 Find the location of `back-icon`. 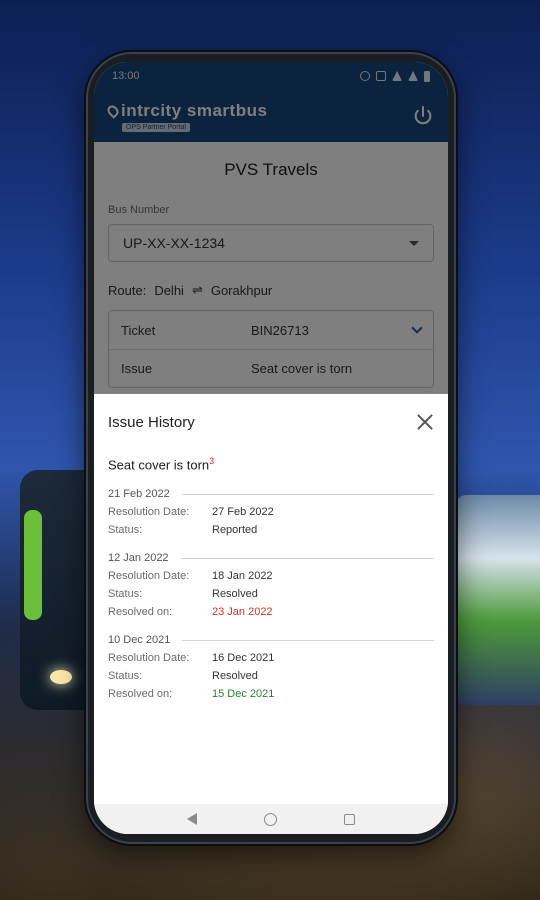

back-icon is located at coordinates (192, 819).